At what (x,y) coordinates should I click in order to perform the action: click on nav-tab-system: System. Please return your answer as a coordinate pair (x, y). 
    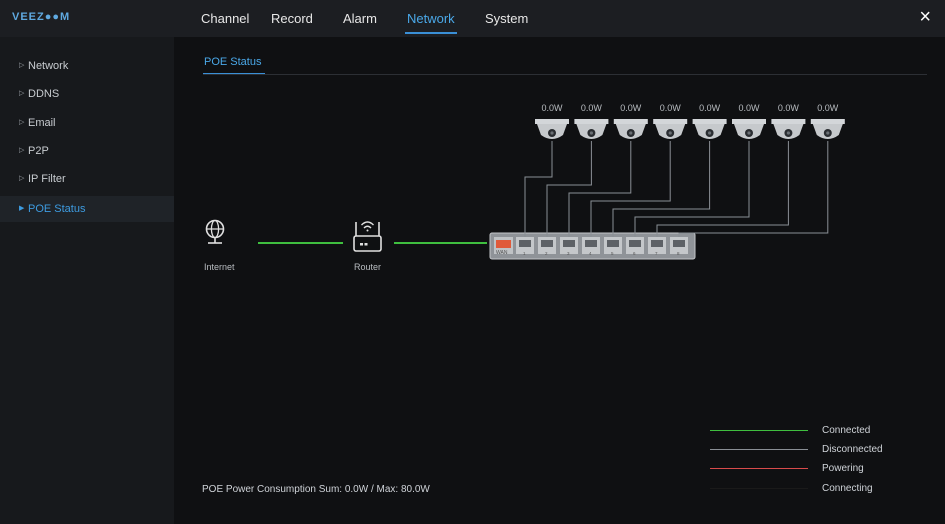
    Looking at the image, I should click on (506, 18).